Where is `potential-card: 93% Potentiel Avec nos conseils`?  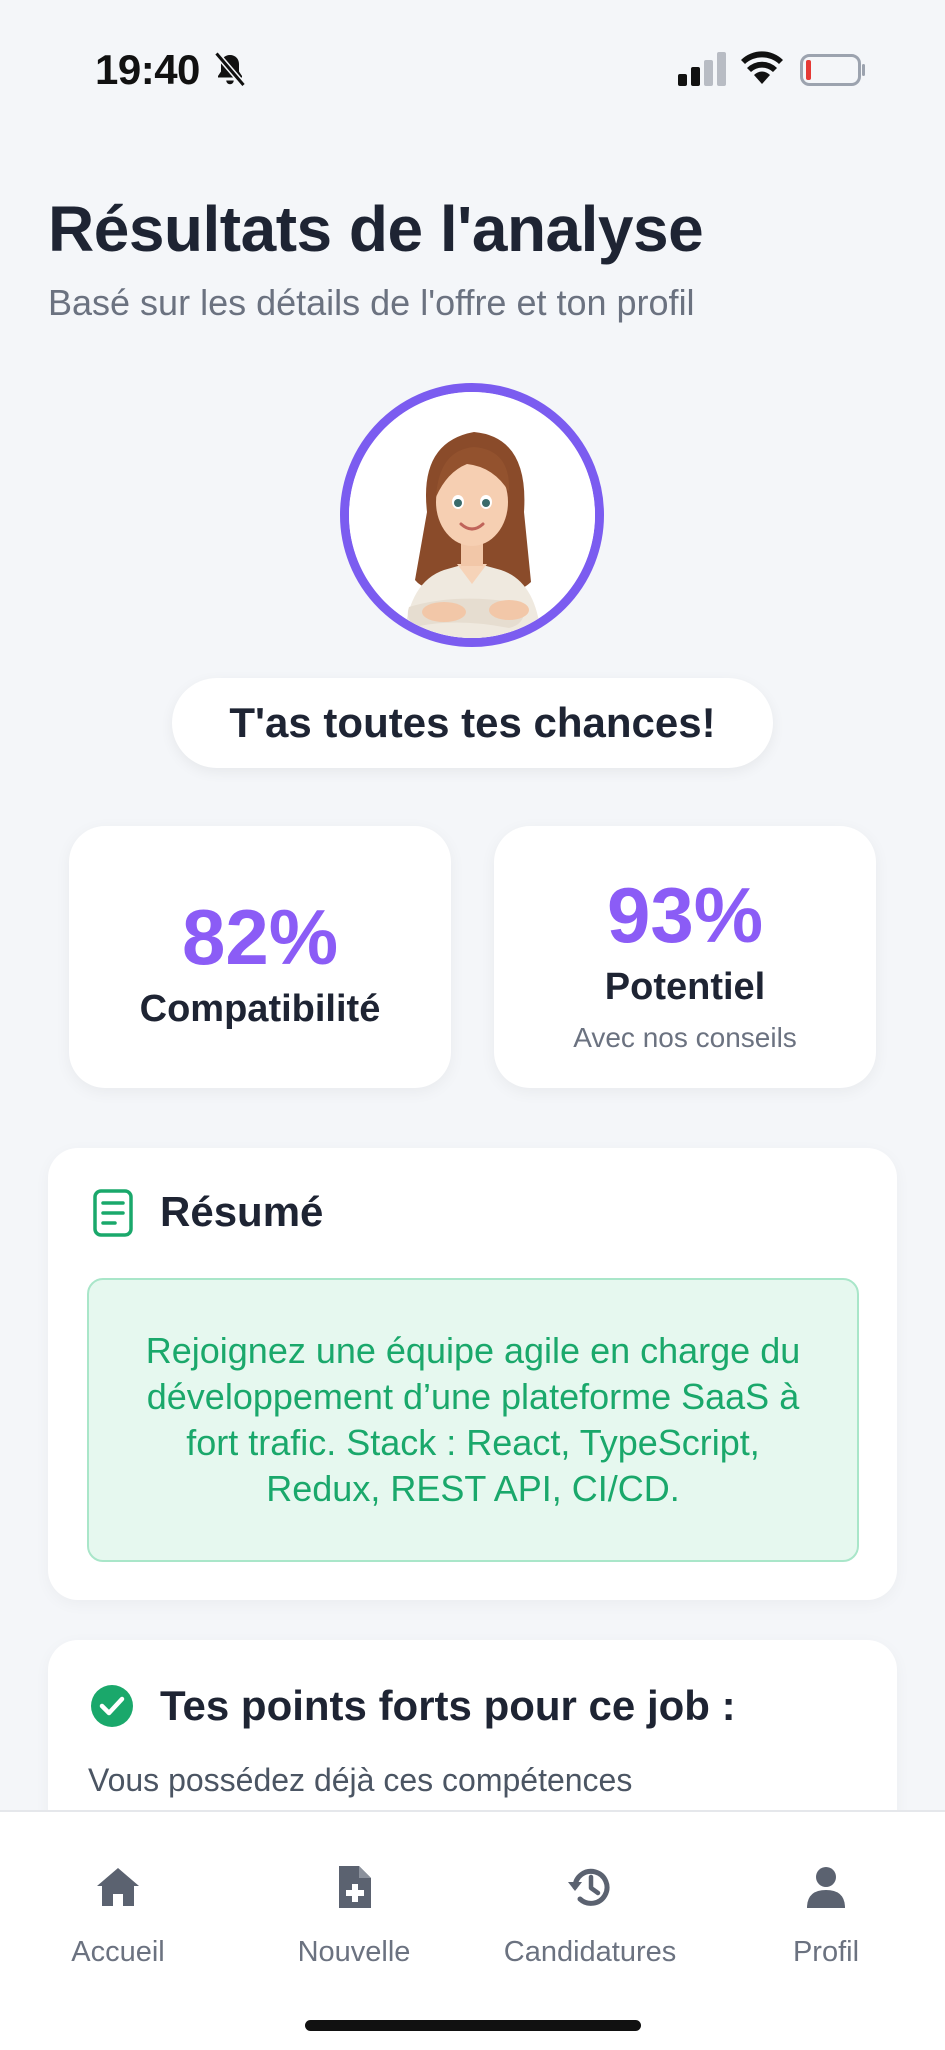
potential-card: 93% Potentiel Avec nos conseils is located at coordinates (685, 957).